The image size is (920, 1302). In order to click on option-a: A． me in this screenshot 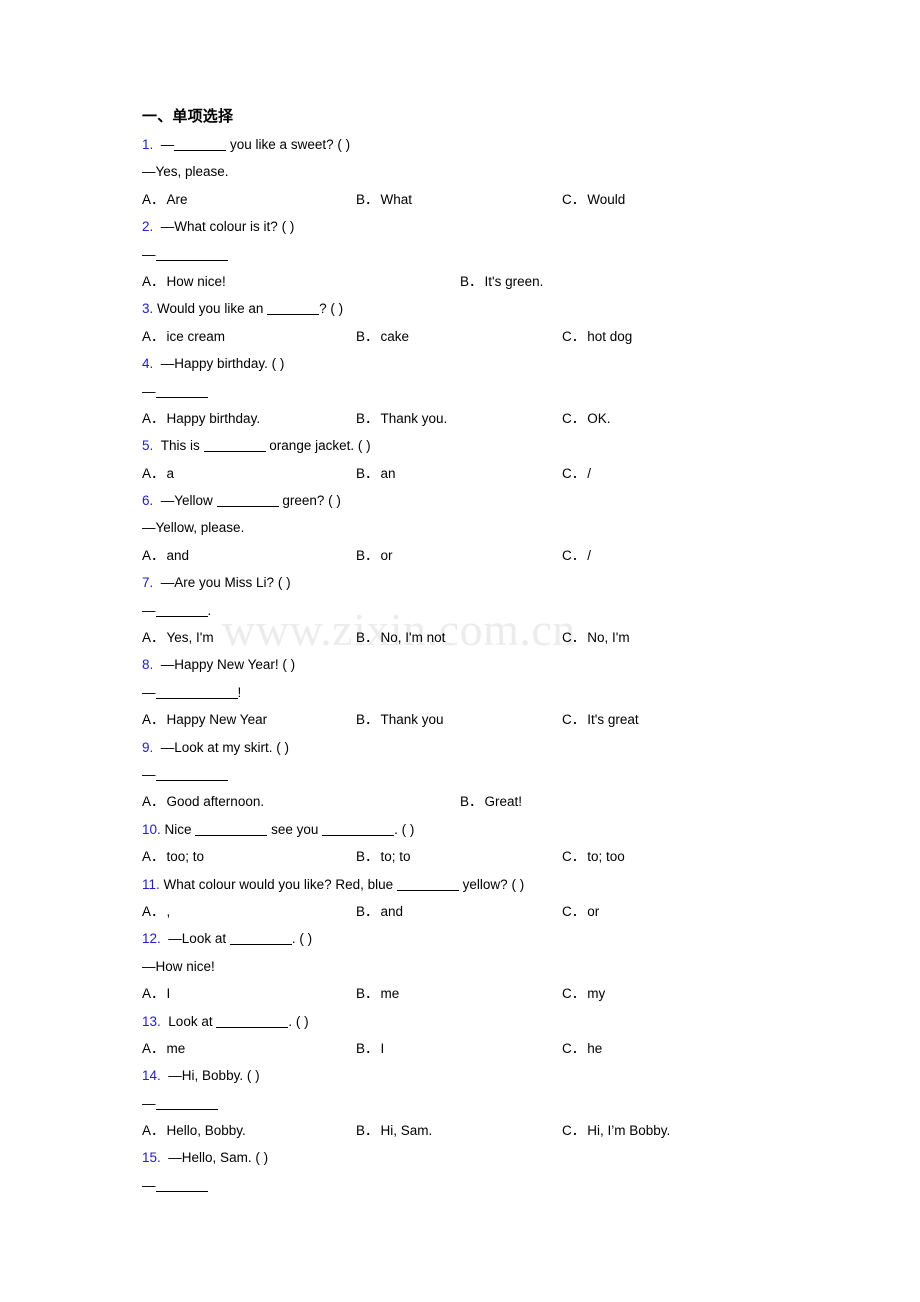, I will do `click(163, 1048)`.